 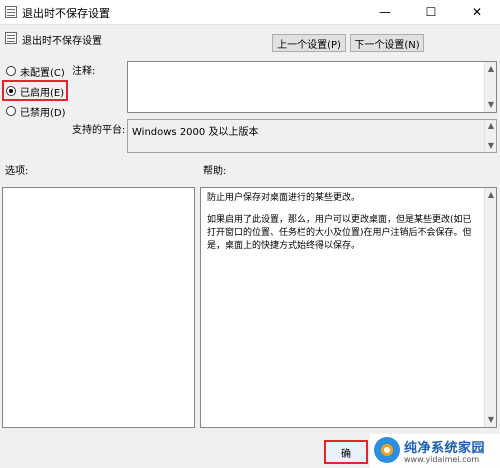 I want to click on watermark-url: www.yidaimei.com, so click(x=442, y=459).